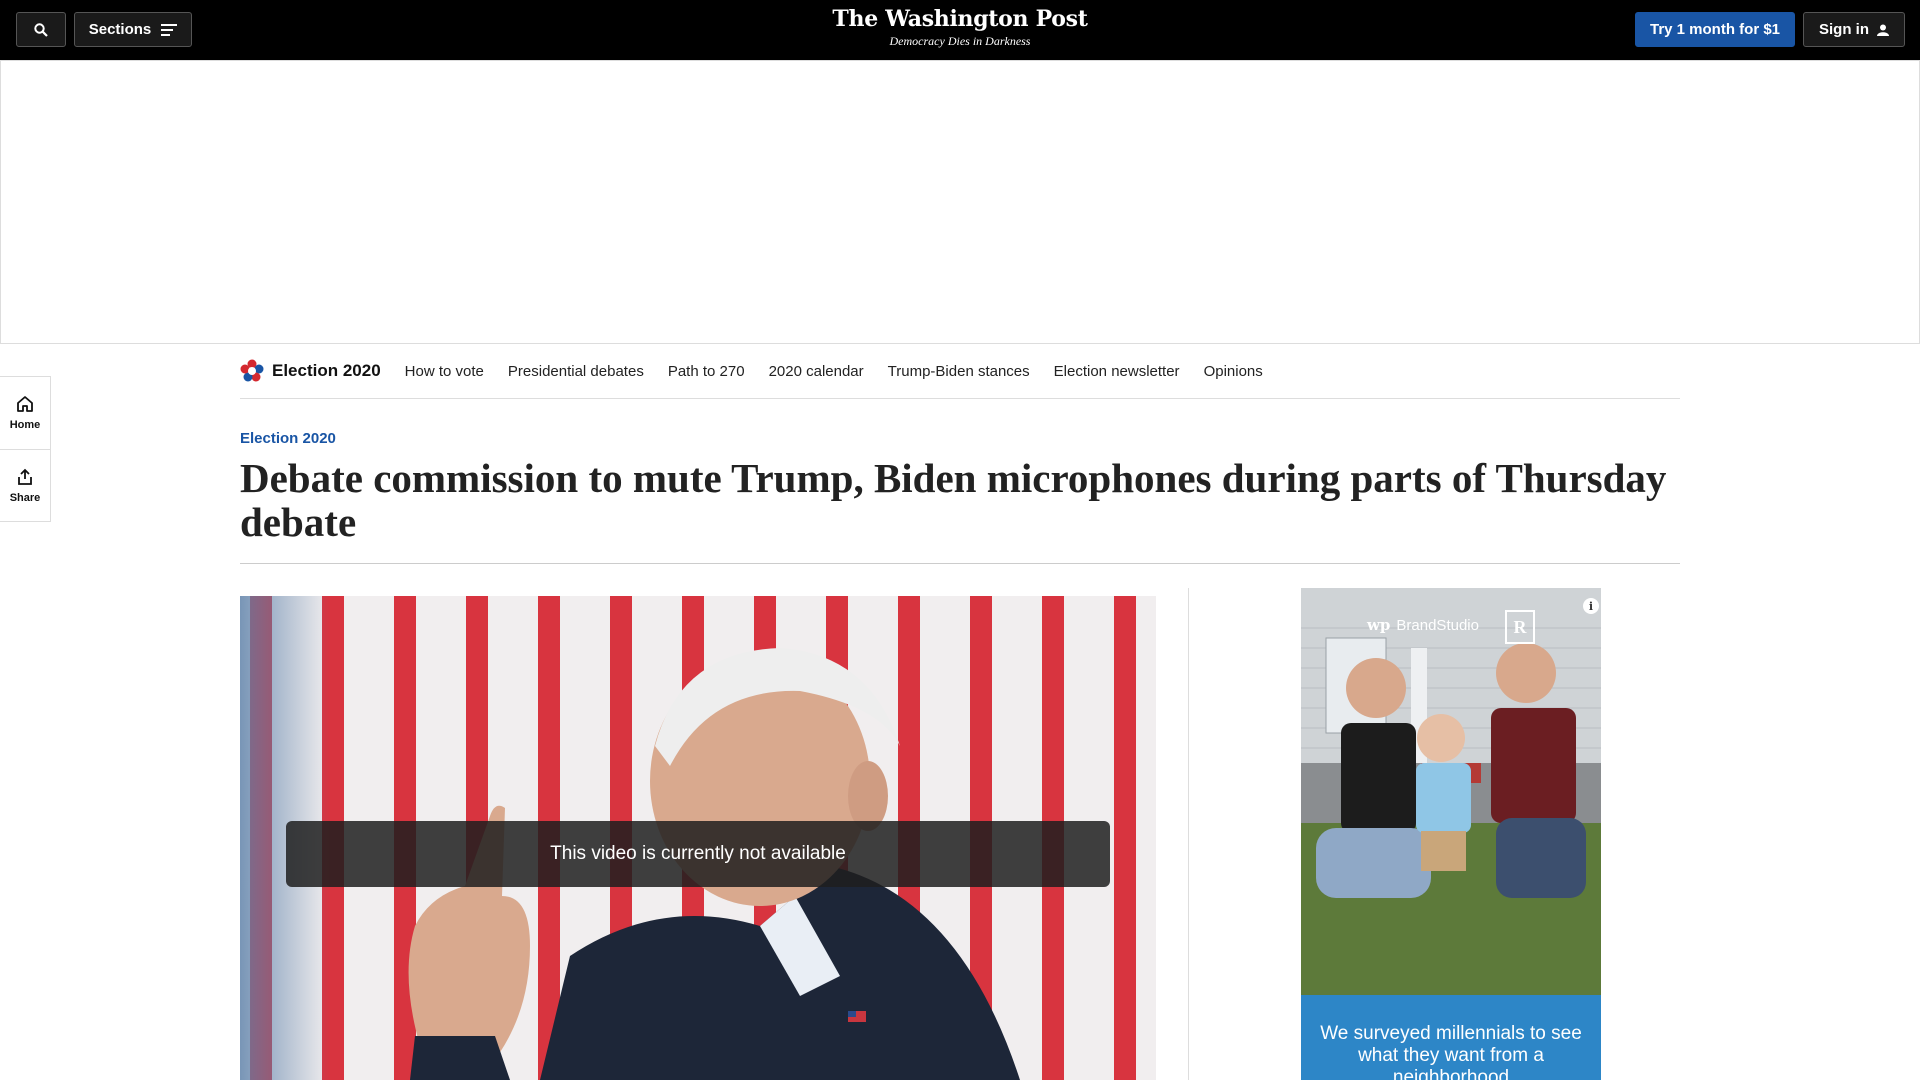  I want to click on menu-icon, so click(169, 29).